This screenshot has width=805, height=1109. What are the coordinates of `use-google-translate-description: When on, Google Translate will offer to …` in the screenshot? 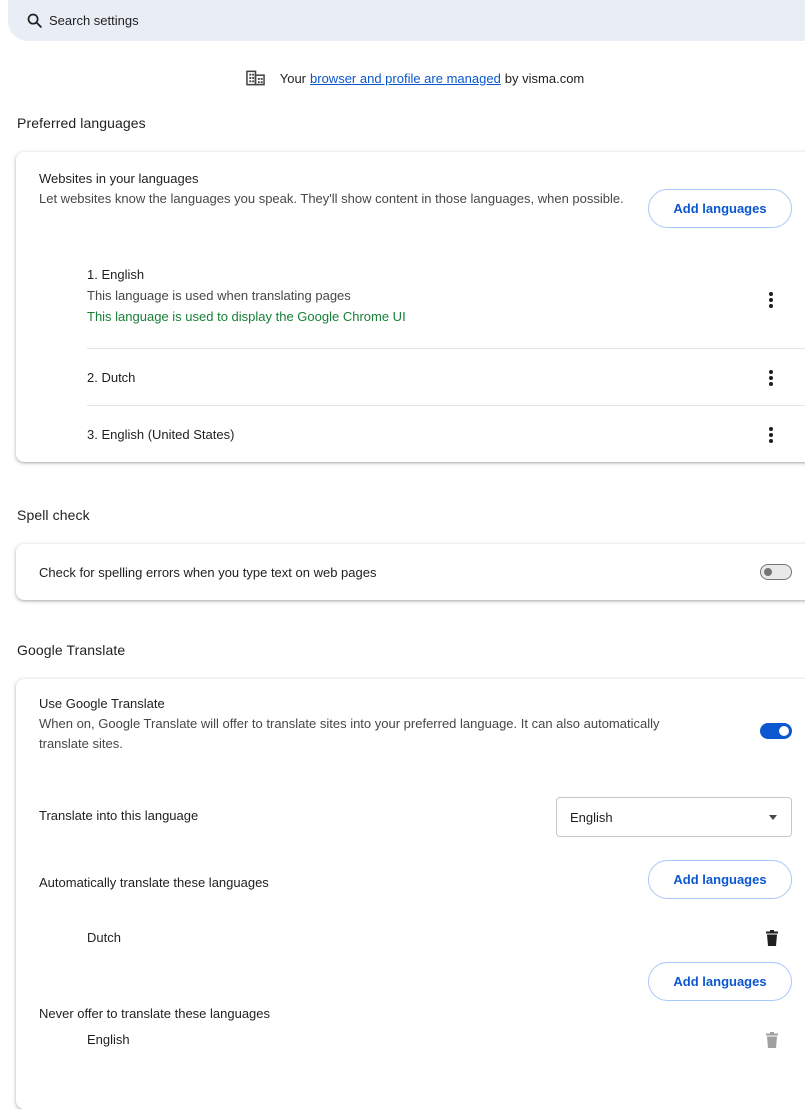 It's located at (349, 733).